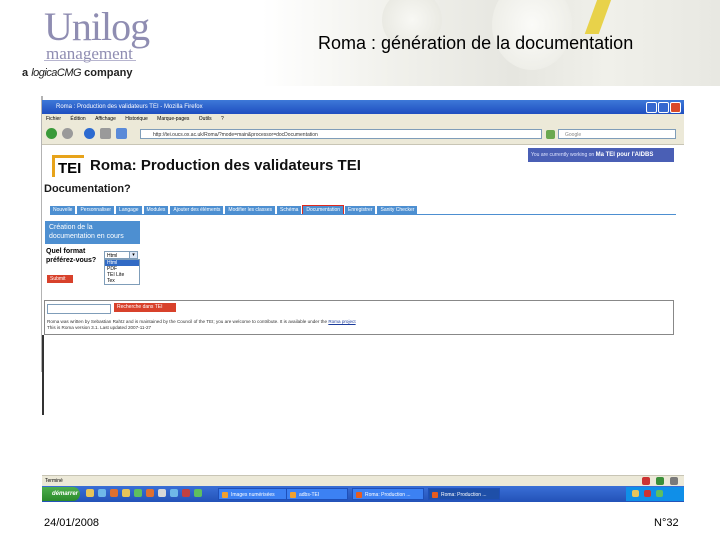  I want to click on tab-modifier-classes: Modifier les classes, so click(250, 210).